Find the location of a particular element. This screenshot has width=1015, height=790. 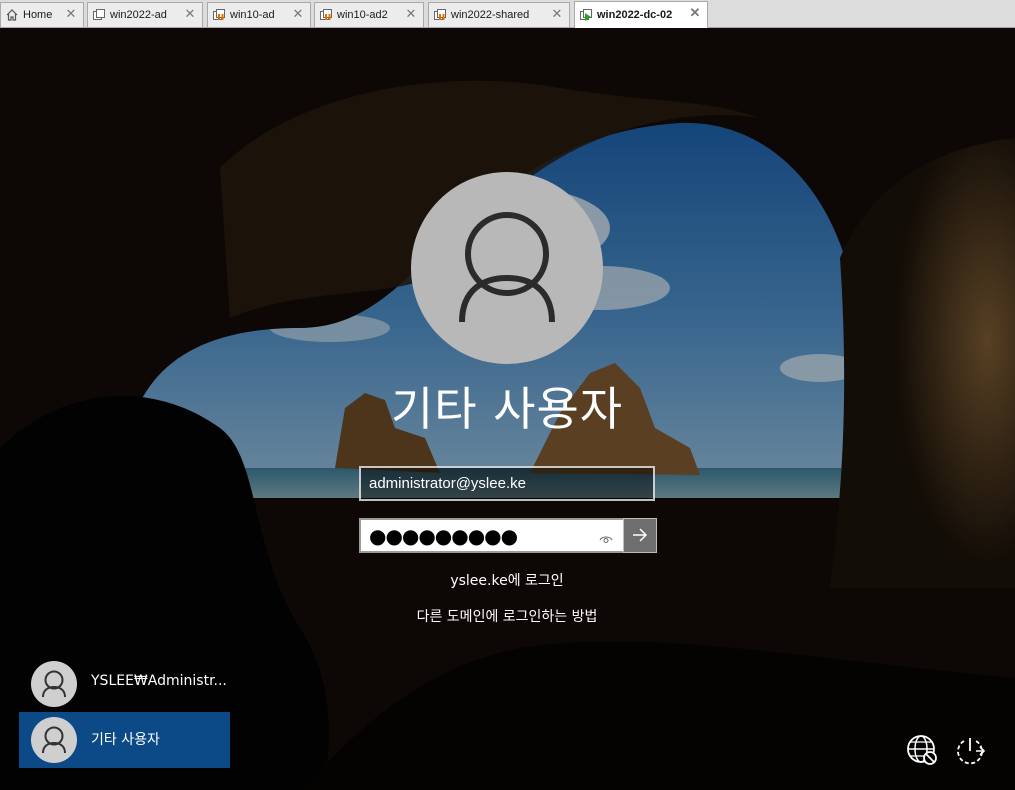

user-list-name: 기타 사용자 is located at coordinates (125, 740).